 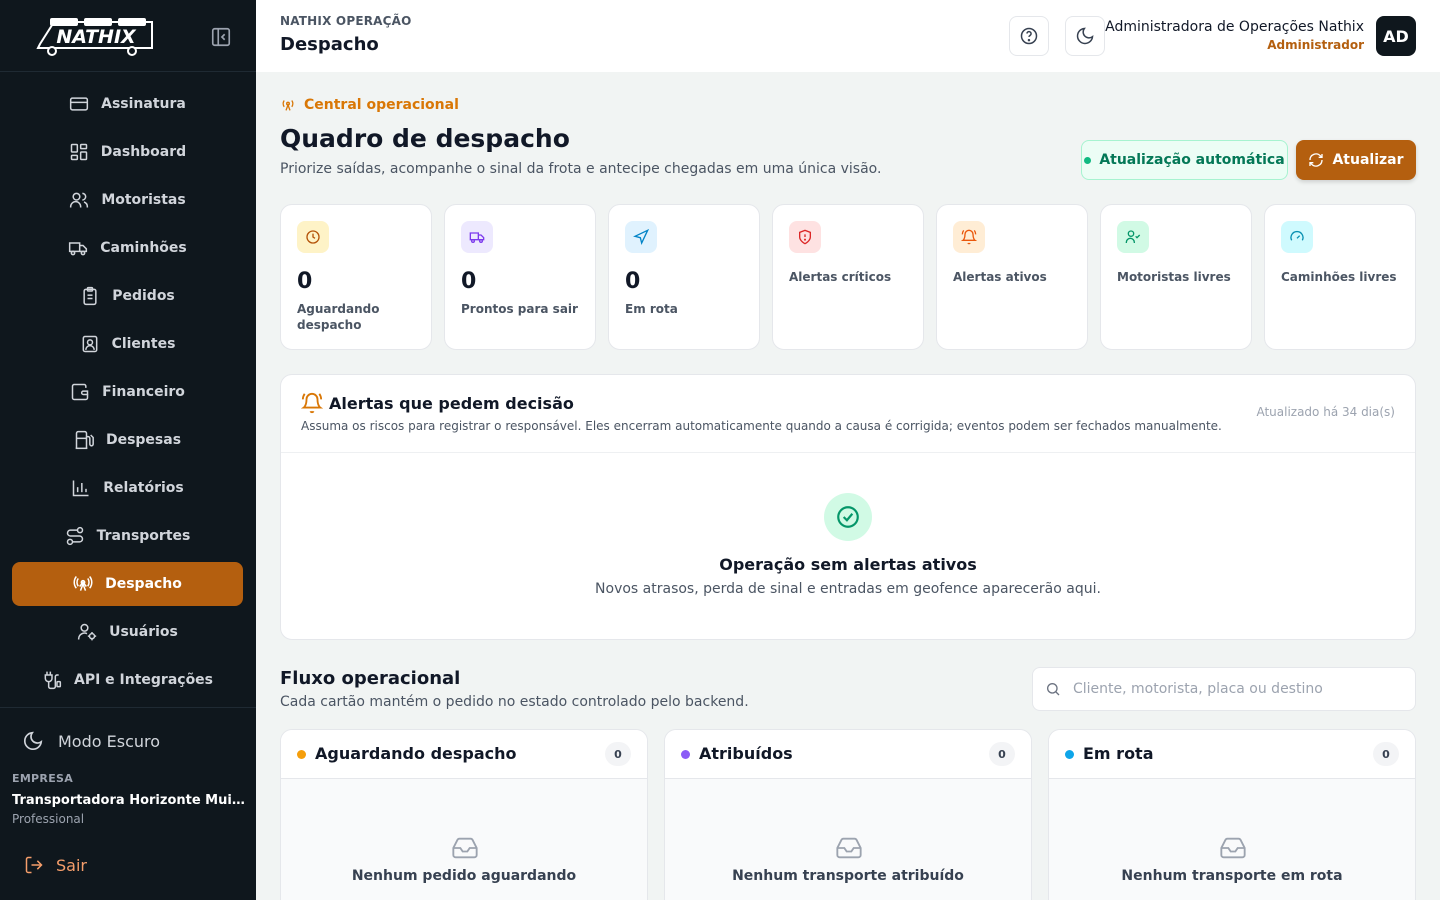 I want to click on sidebar-item-assinatura: Assinatura, so click(x=127, y=104).